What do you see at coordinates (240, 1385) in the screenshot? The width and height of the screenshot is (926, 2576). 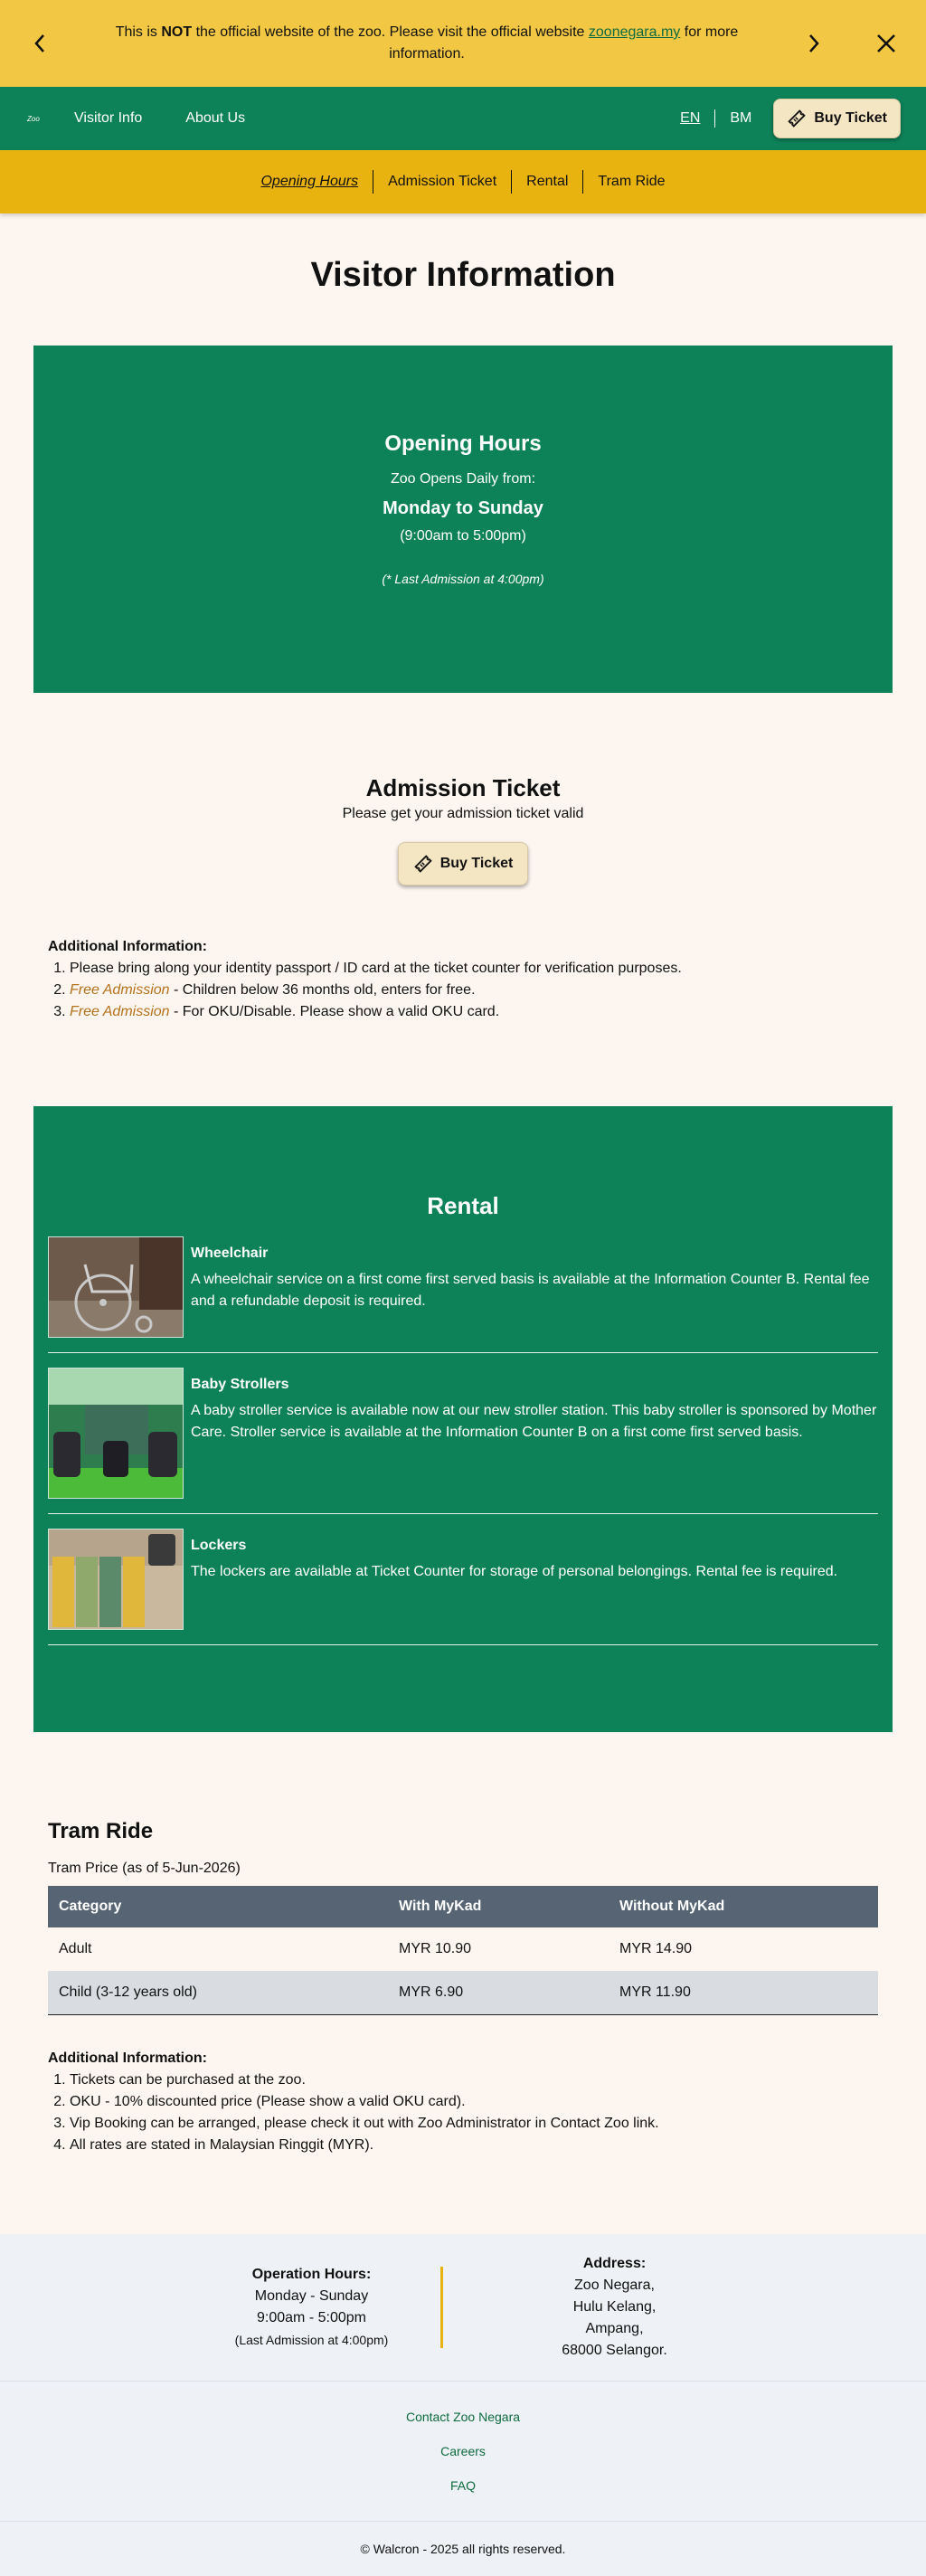 I see `rental-item-name: Baby Strollers` at bounding box center [240, 1385].